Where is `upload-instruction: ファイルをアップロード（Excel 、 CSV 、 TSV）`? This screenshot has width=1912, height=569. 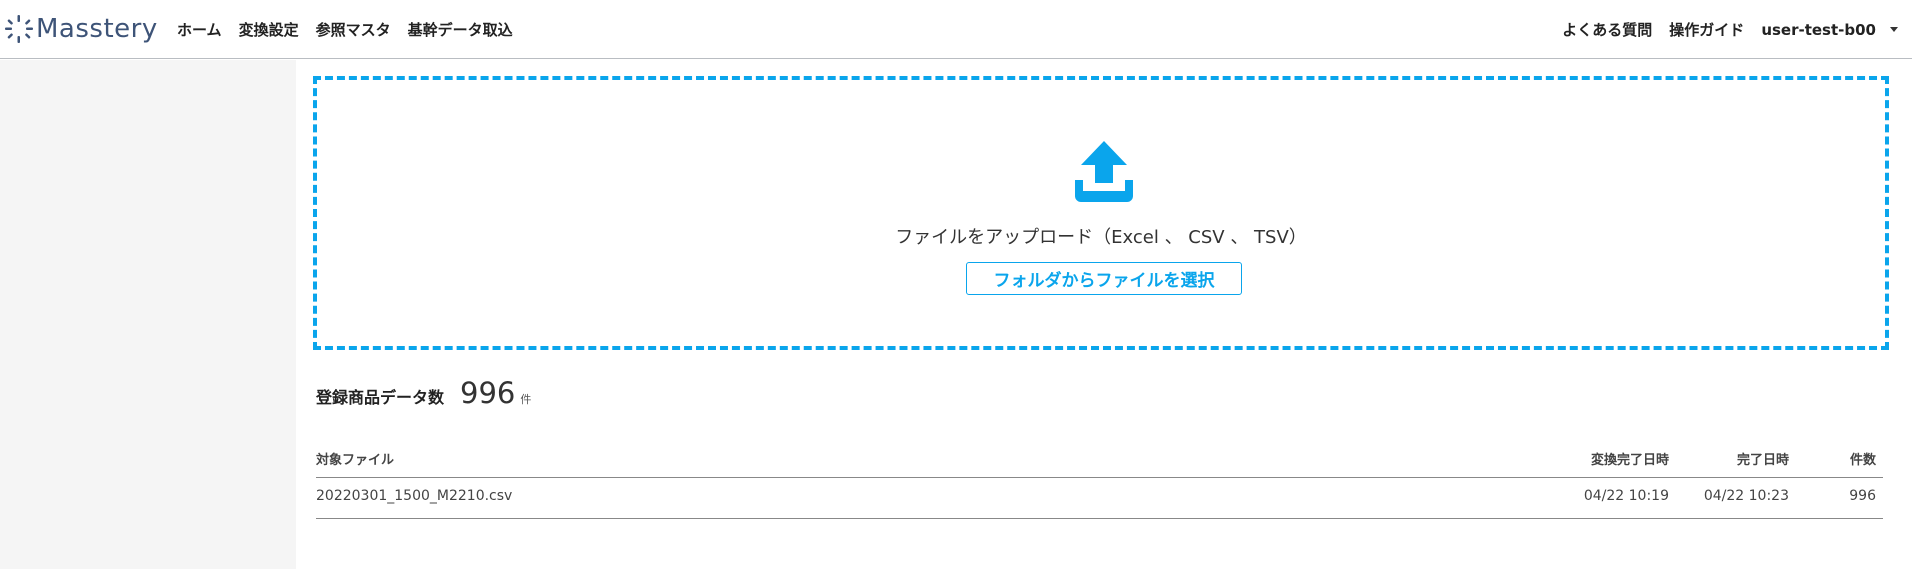 upload-instruction: ファイルをアップロード（Excel 、 CSV 、 TSV） is located at coordinates (1101, 237).